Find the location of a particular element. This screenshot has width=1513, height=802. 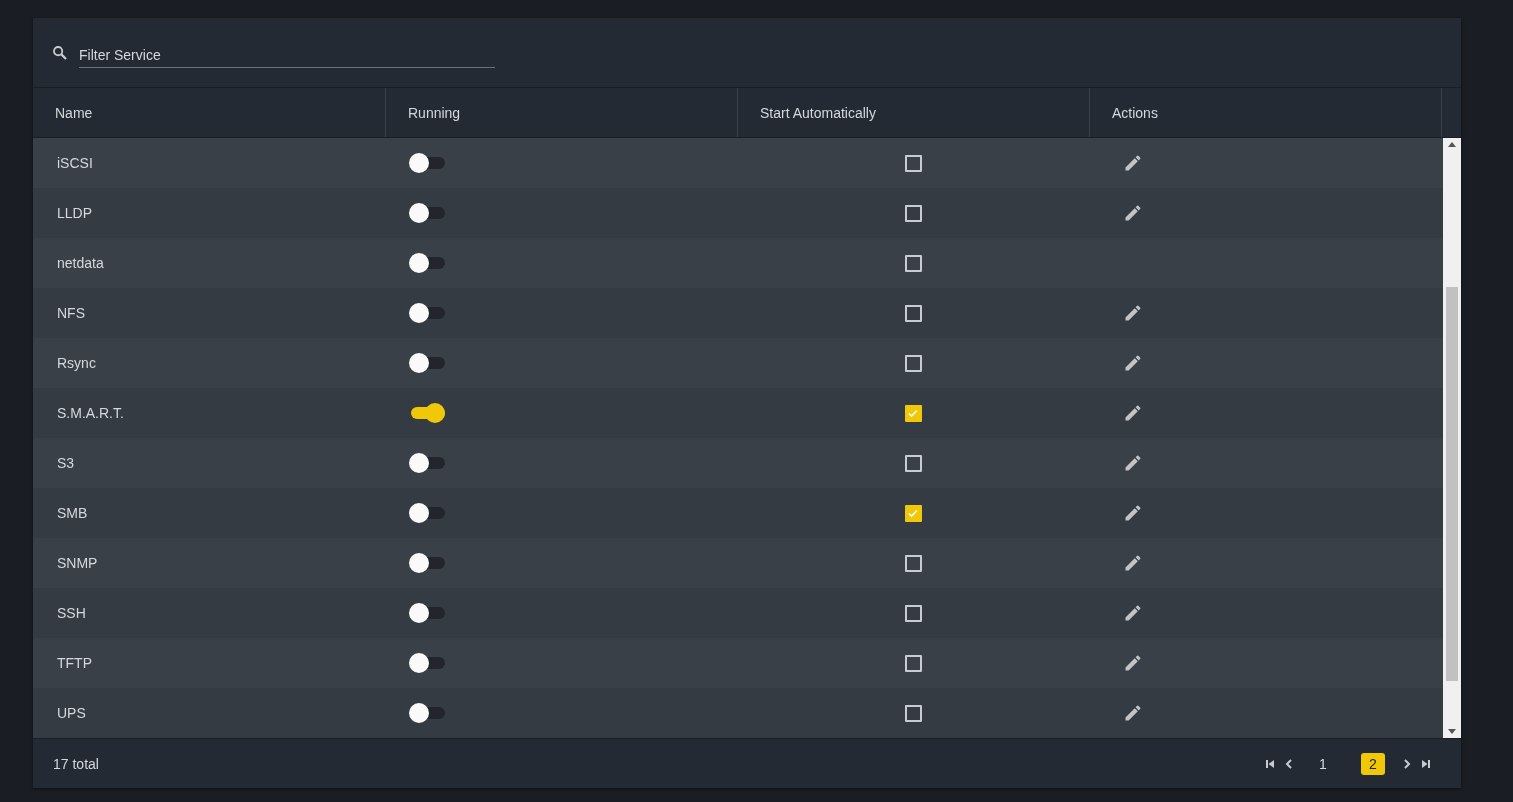

last-page-icon is located at coordinates (1426, 763).